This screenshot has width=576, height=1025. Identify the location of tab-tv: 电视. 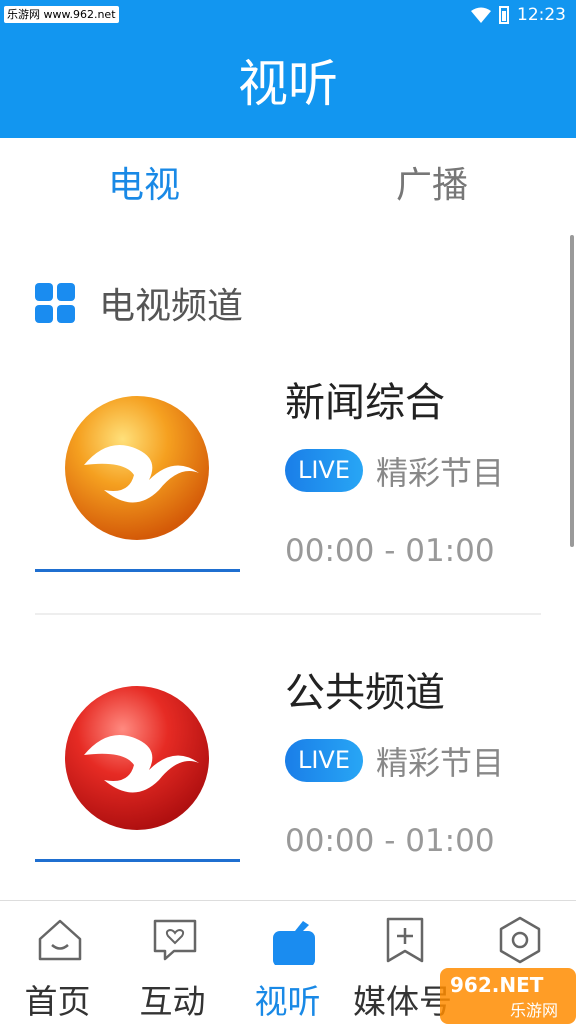
(144, 186).